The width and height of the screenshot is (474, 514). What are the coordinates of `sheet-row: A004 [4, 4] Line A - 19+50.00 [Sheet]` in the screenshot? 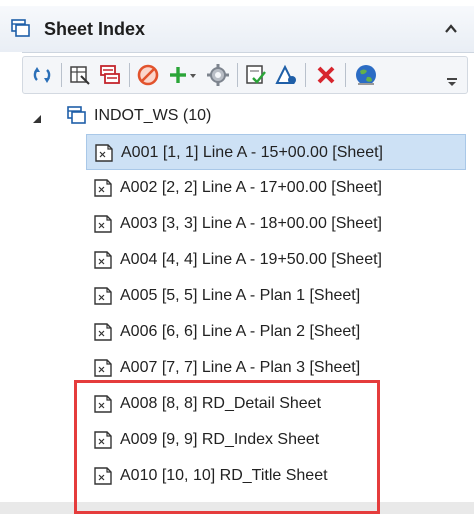 It's located at (276, 260).